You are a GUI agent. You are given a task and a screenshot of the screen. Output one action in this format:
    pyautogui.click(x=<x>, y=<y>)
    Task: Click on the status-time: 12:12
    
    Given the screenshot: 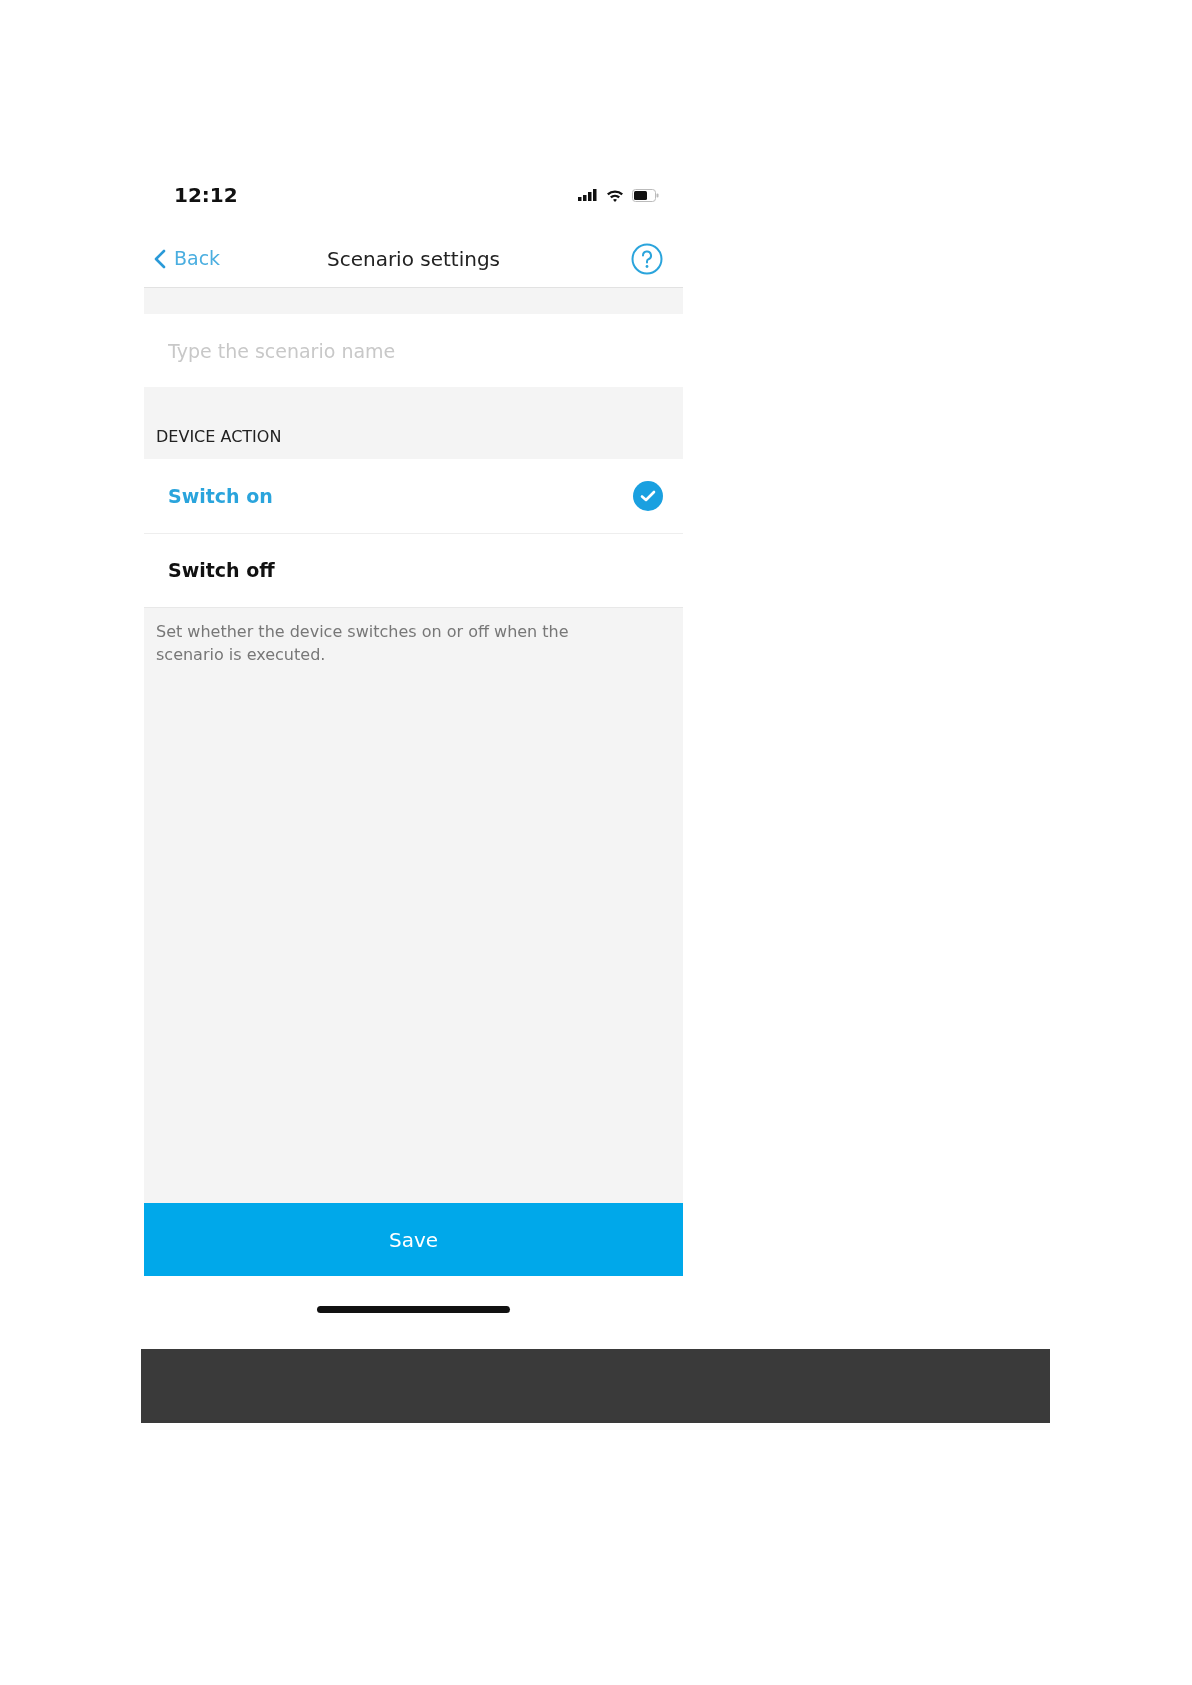 What is the action you would take?
    pyautogui.click(x=206, y=195)
    